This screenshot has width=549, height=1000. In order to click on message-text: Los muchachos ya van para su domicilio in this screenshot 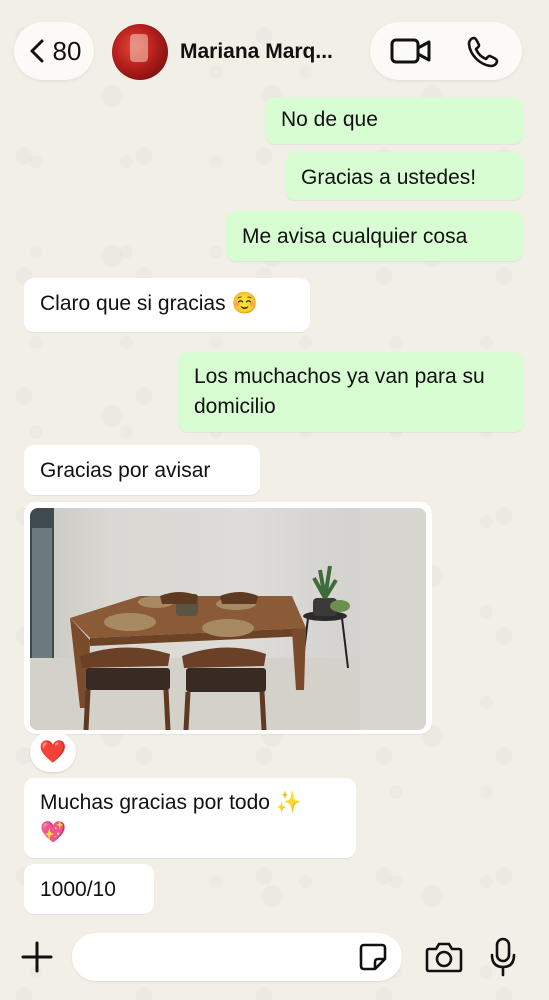, I will do `click(339, 391)`.